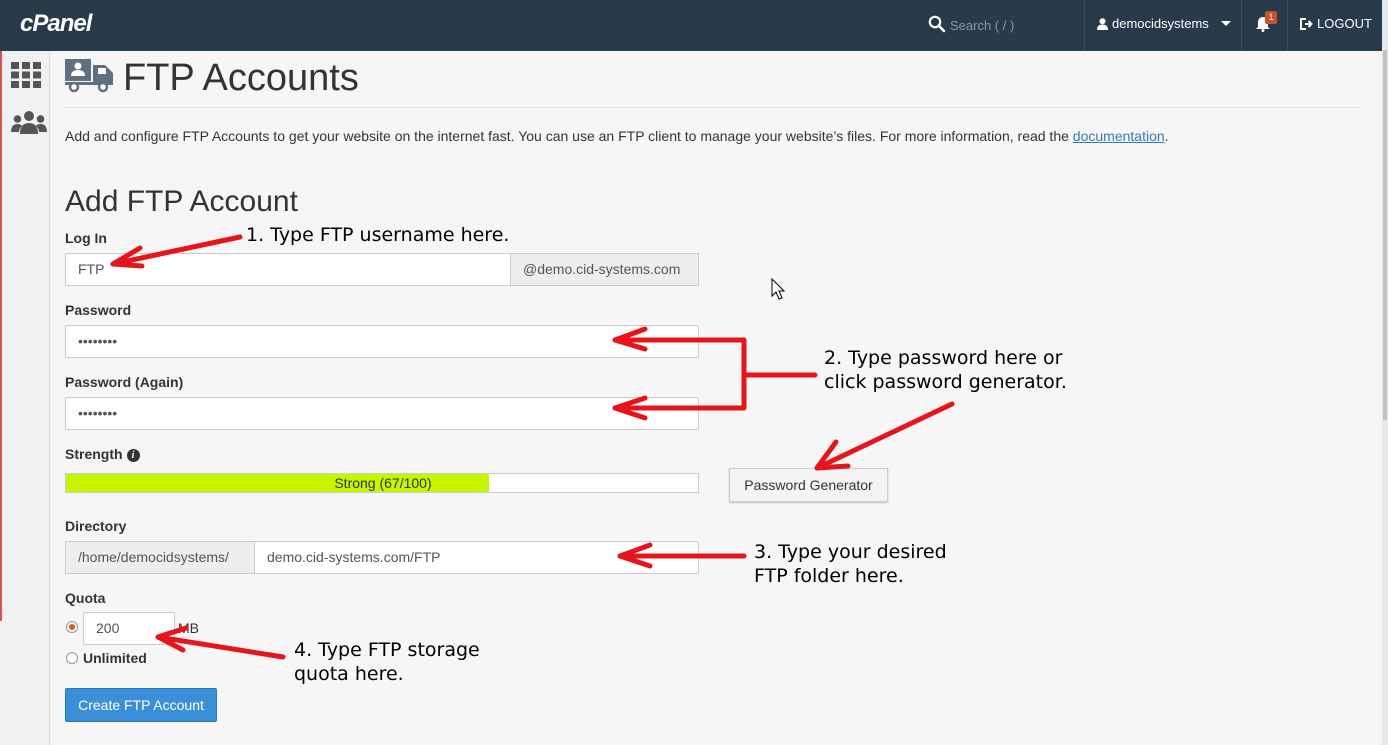  Describe the element at coordinates (1271, 17) in the screenshot. I see `notification-badge: 1` at that location.